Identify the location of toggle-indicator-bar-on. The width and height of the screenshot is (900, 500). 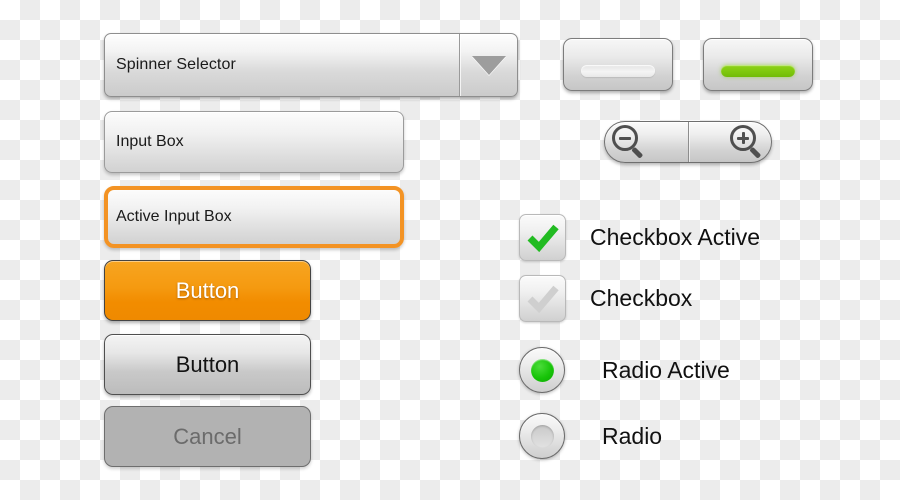
(758, 71).